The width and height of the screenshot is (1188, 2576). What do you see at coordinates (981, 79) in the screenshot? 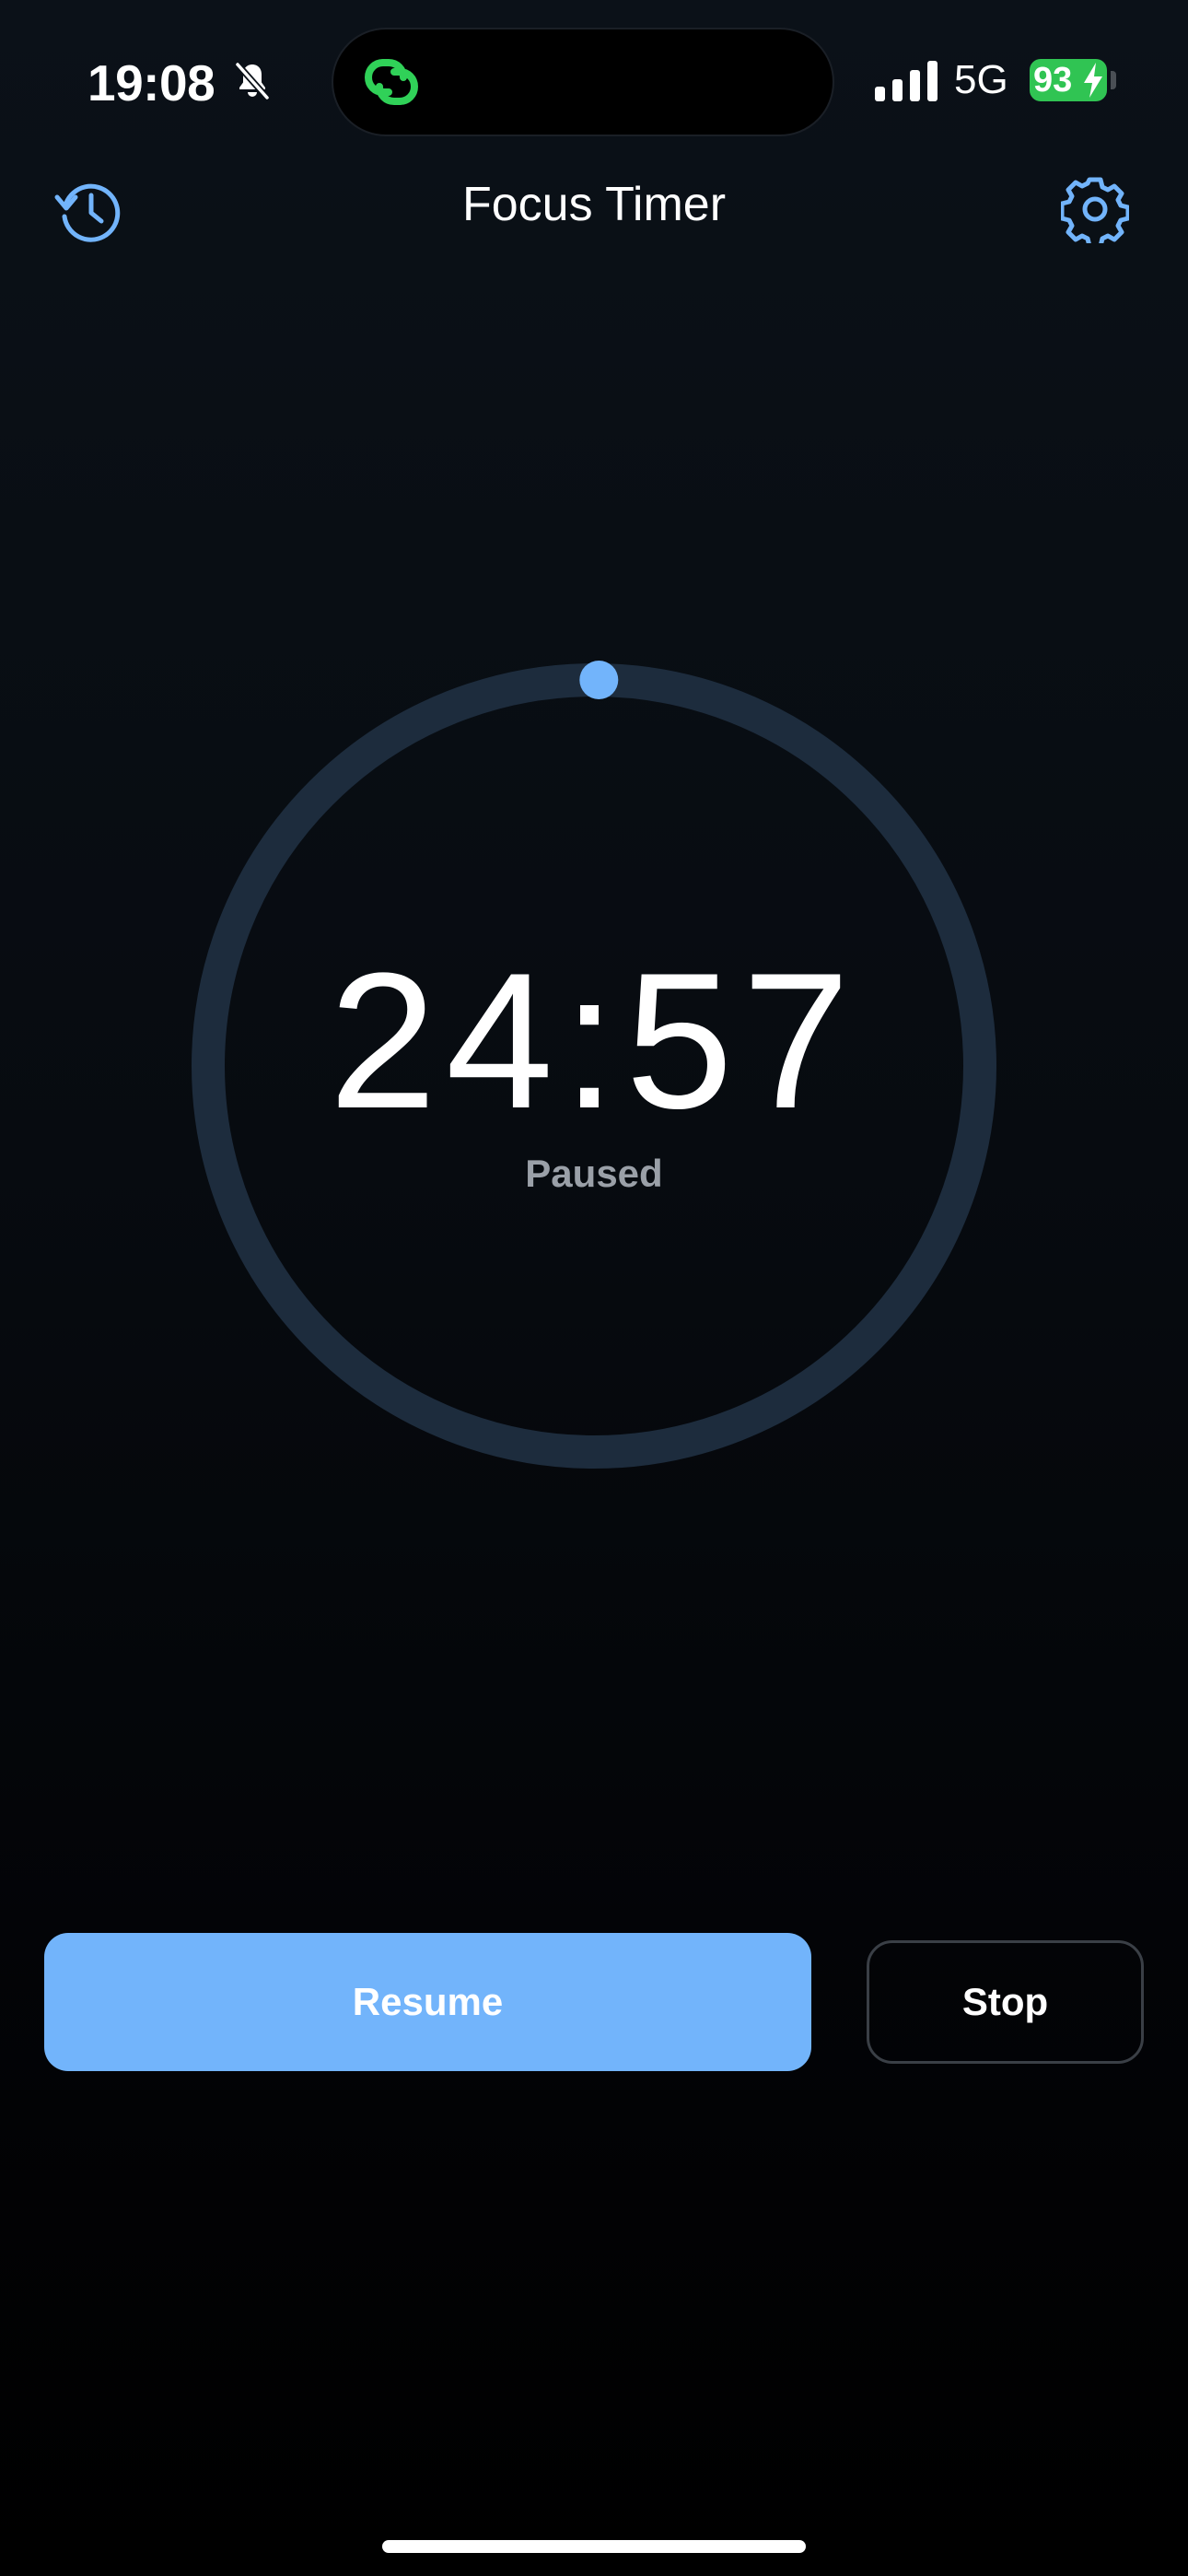
I see `network-type: 5G` at bounding box center [981, 79].